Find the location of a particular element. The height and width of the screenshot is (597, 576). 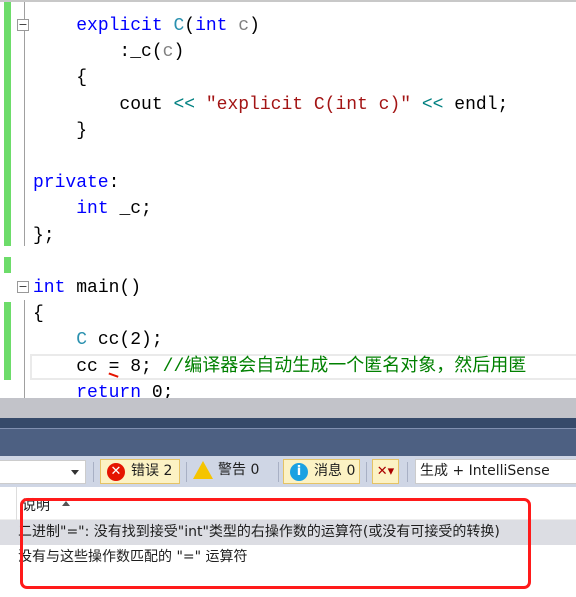

warnings-label: 警告 0 is located at coordinates (239, 470).